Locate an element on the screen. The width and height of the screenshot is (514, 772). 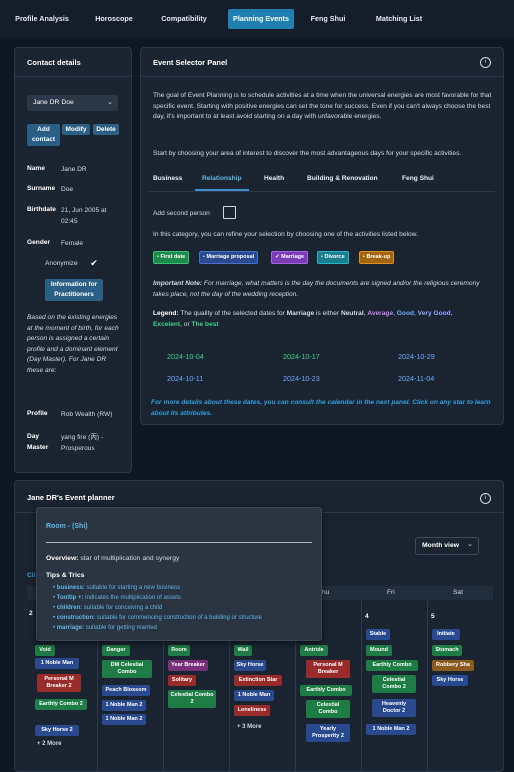
tooltip-tip-key: Tooltip +: is located at coordinates (70, 598).